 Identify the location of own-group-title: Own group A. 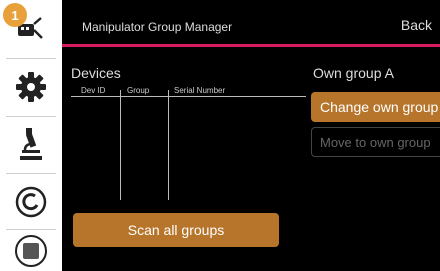
(353, 73).